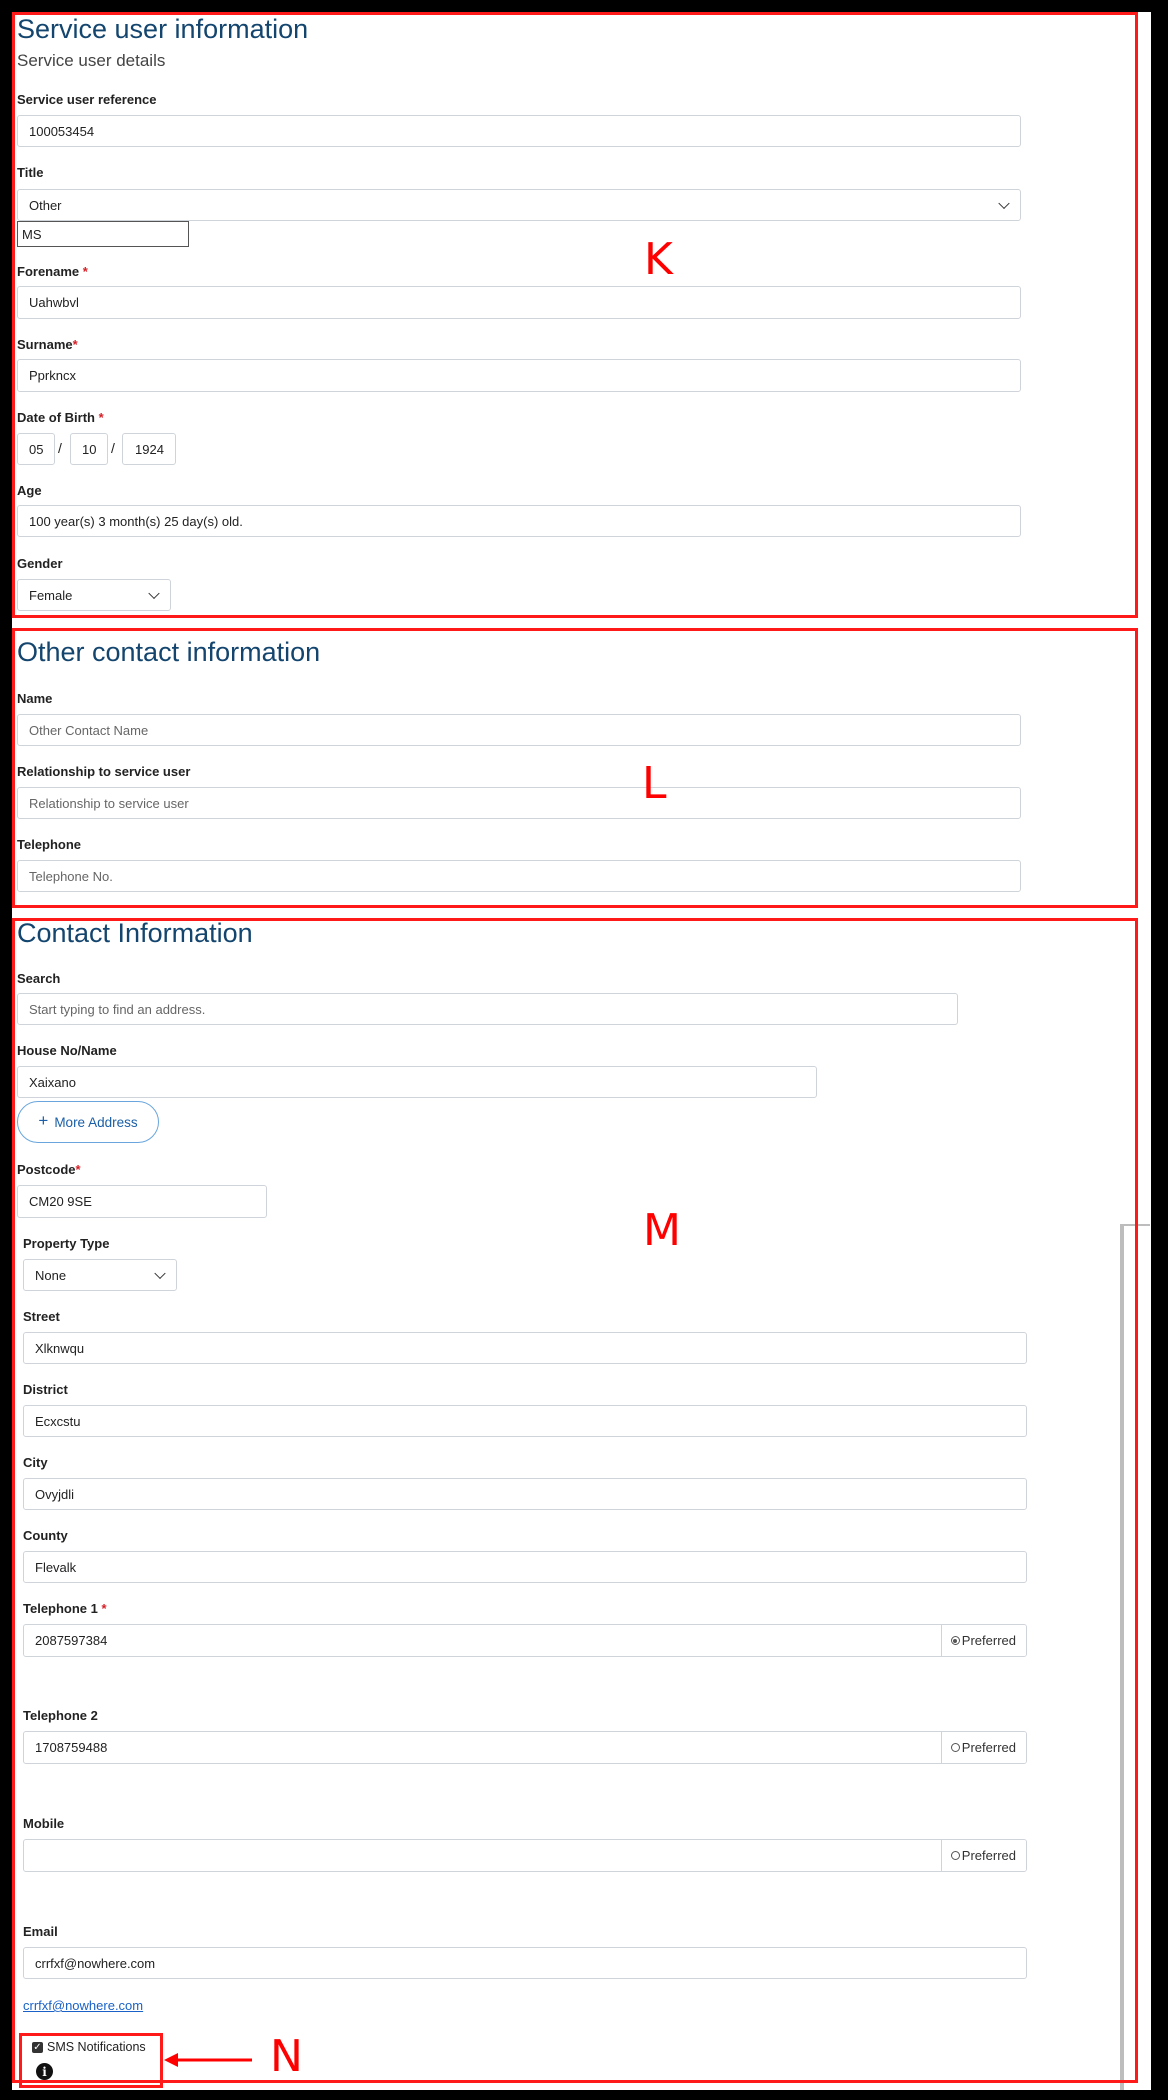  What do you see at coordinates (525, 1963) in the screenshot?
I see `email-input: crrfxf@nowhere.com` at bounding box center [525, 1963].